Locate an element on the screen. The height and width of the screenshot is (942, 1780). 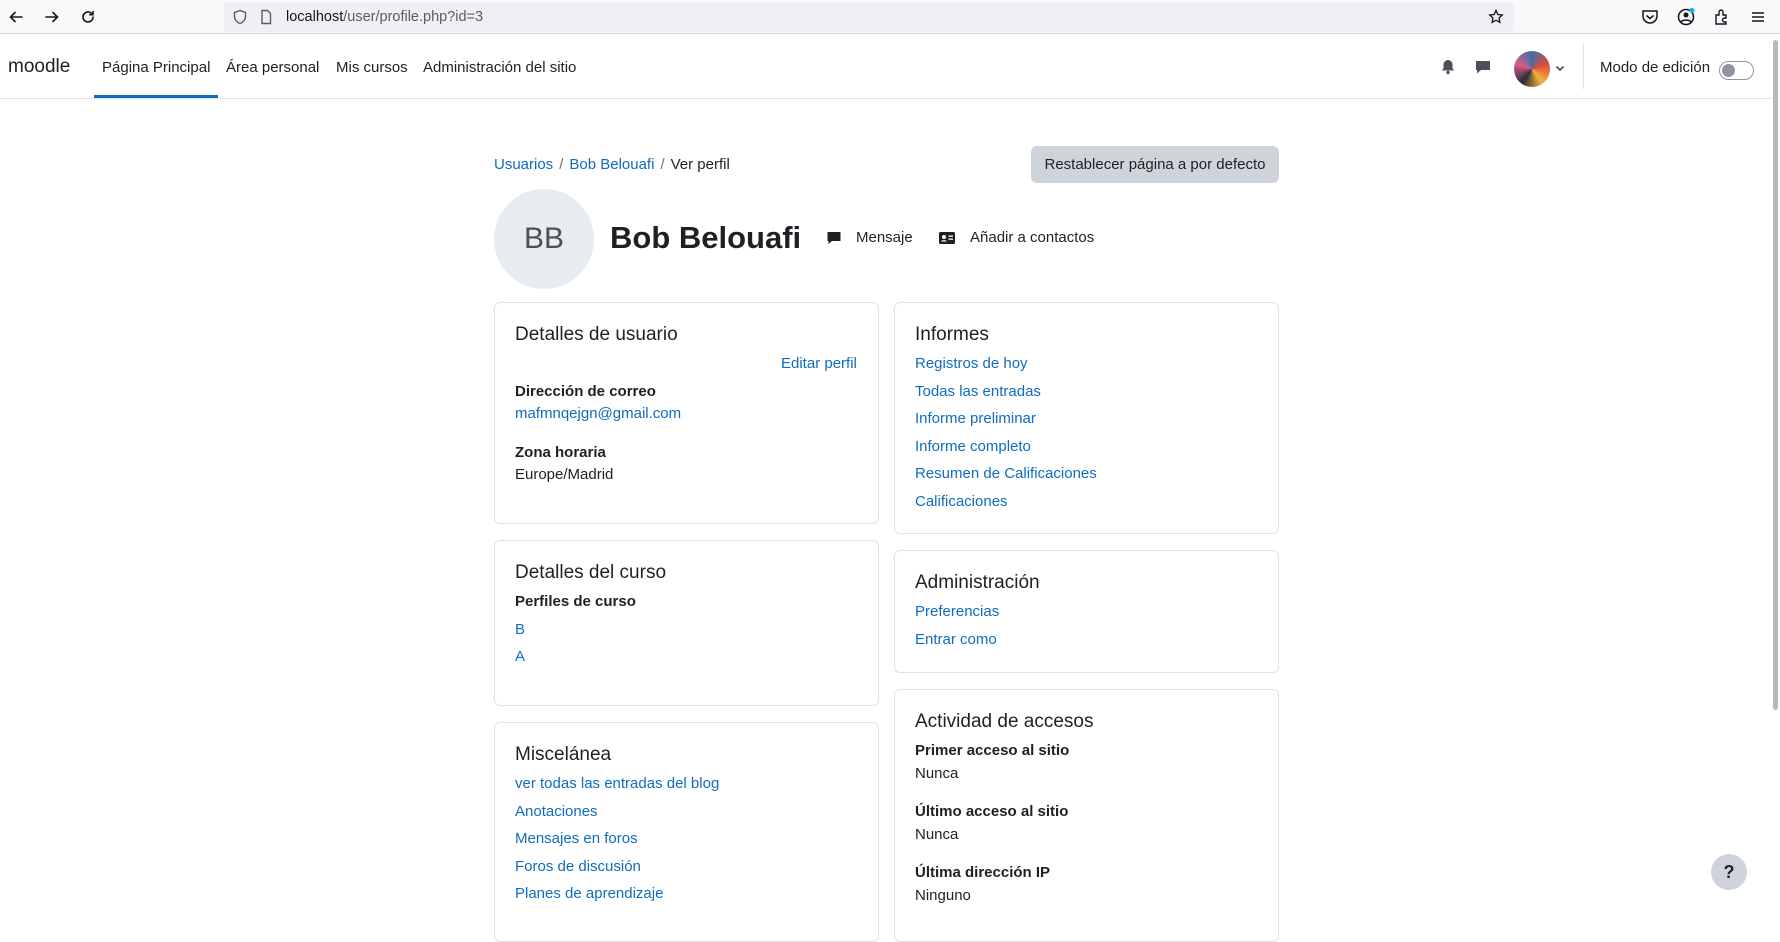
address-card-icon is located at coordinates (947, 237).